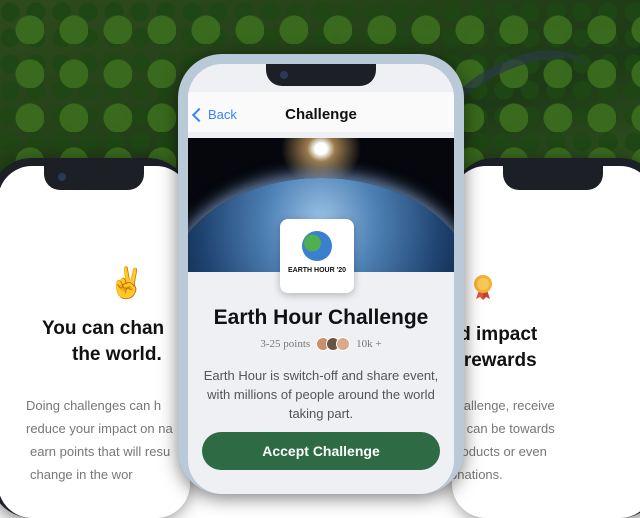 The height and width of the screenshot is (518, 640). I want to click on right-body-line: products or even, so click(499, 451).